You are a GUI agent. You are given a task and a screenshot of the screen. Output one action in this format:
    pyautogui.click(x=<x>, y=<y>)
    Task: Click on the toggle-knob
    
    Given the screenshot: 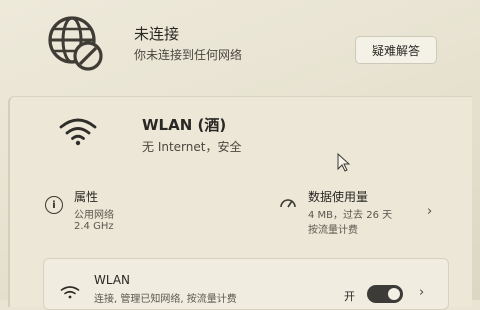 What is the action you would take?
    pyautogui.click(x=394, y=294)
    